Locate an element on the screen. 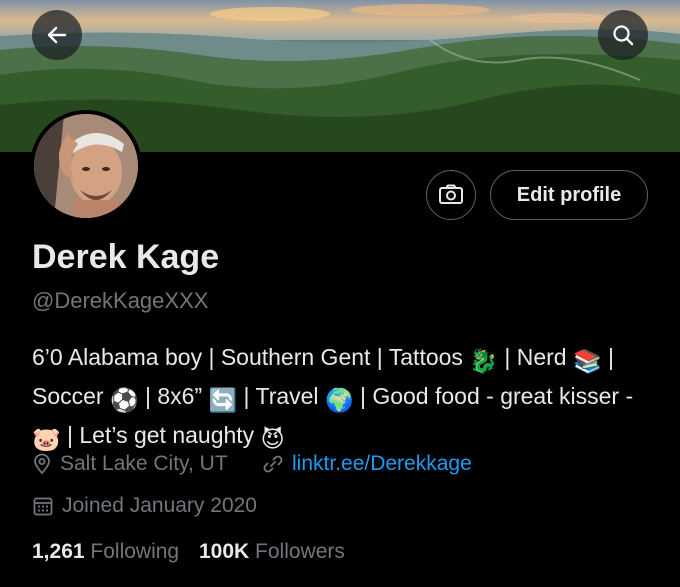 The image size is (680, 587). calendar-icon is located at coordinates (43, 506).